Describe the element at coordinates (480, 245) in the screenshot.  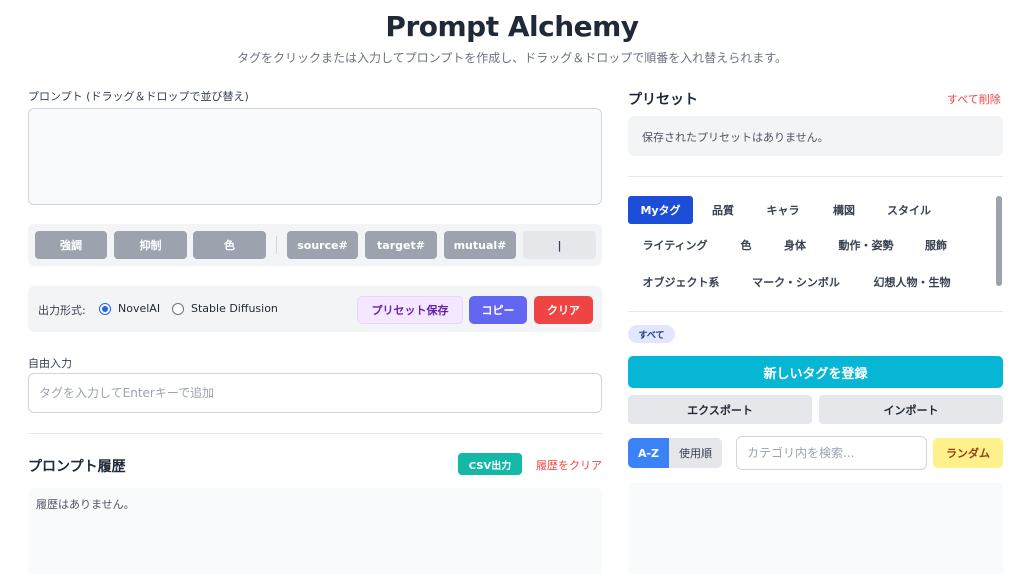
I see `mutual-button: mutual#` at that location.